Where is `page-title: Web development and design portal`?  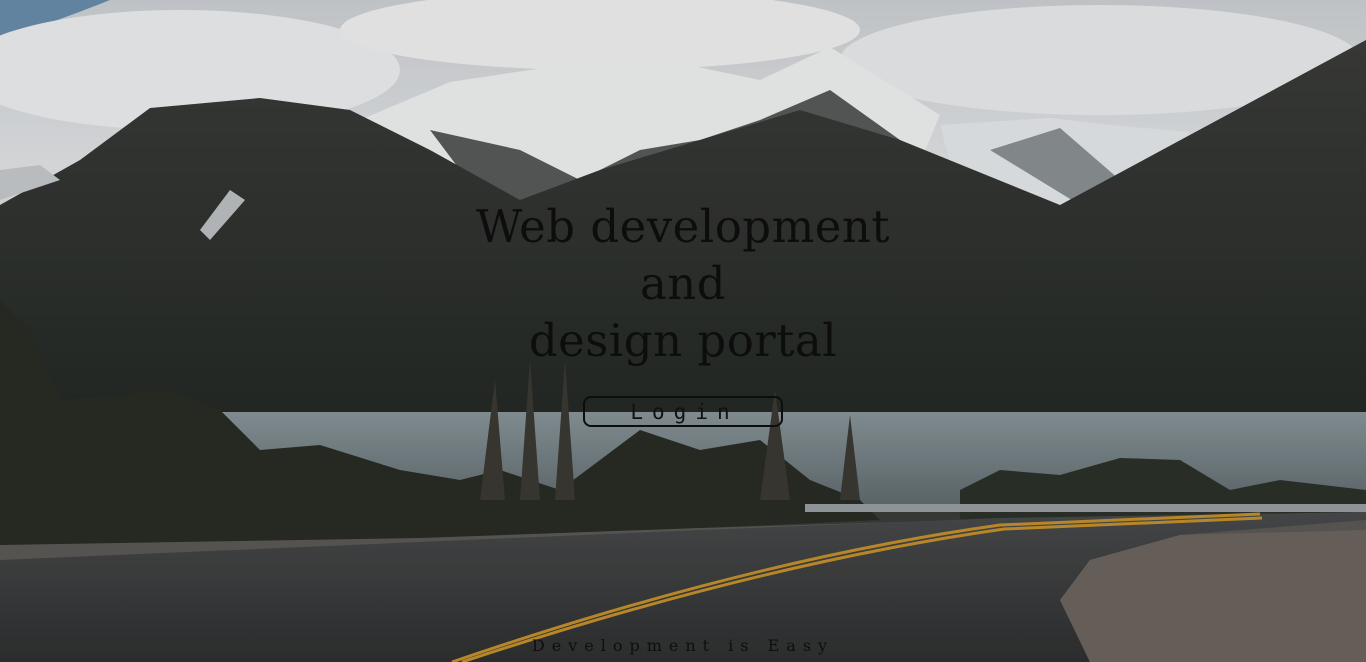
page-title: Web development and design portal is located at coordinates (683, 283).